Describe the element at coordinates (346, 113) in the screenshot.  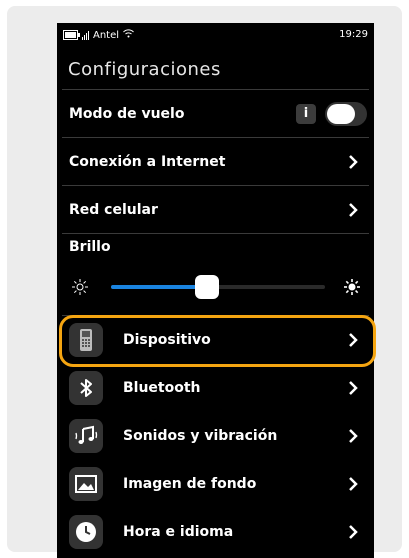
I see `airplane-mode-toggle` at that location.